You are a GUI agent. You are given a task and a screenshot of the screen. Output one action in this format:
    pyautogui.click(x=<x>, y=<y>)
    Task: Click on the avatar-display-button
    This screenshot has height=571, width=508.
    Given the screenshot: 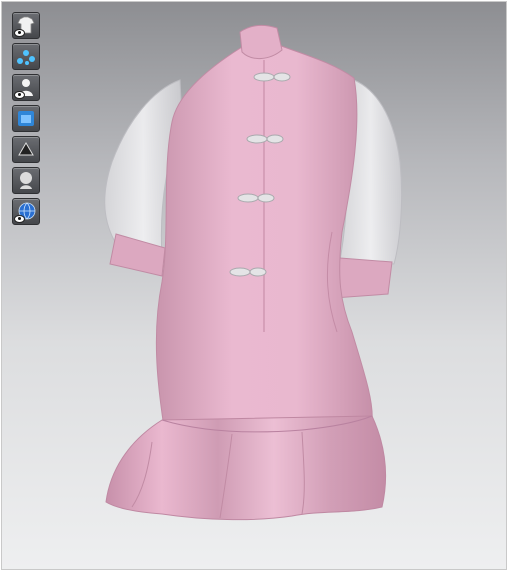 What is the action you would take?
    pyautogui.click(x=26, y=180)
    